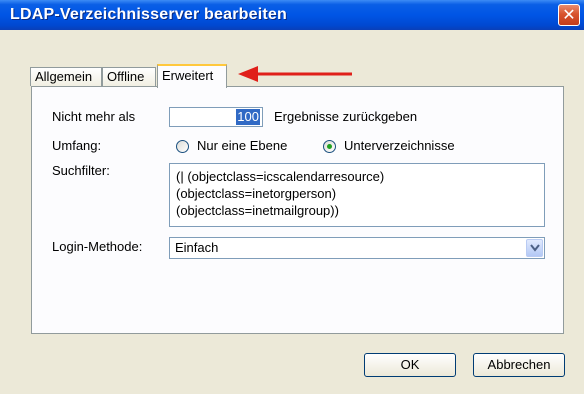 The height and width of the screenshot is (394, 584). What do you see at coordinates (248, 117) in the screenshot?
I see `max-results-value: 100` at bounding box center [248, 117].